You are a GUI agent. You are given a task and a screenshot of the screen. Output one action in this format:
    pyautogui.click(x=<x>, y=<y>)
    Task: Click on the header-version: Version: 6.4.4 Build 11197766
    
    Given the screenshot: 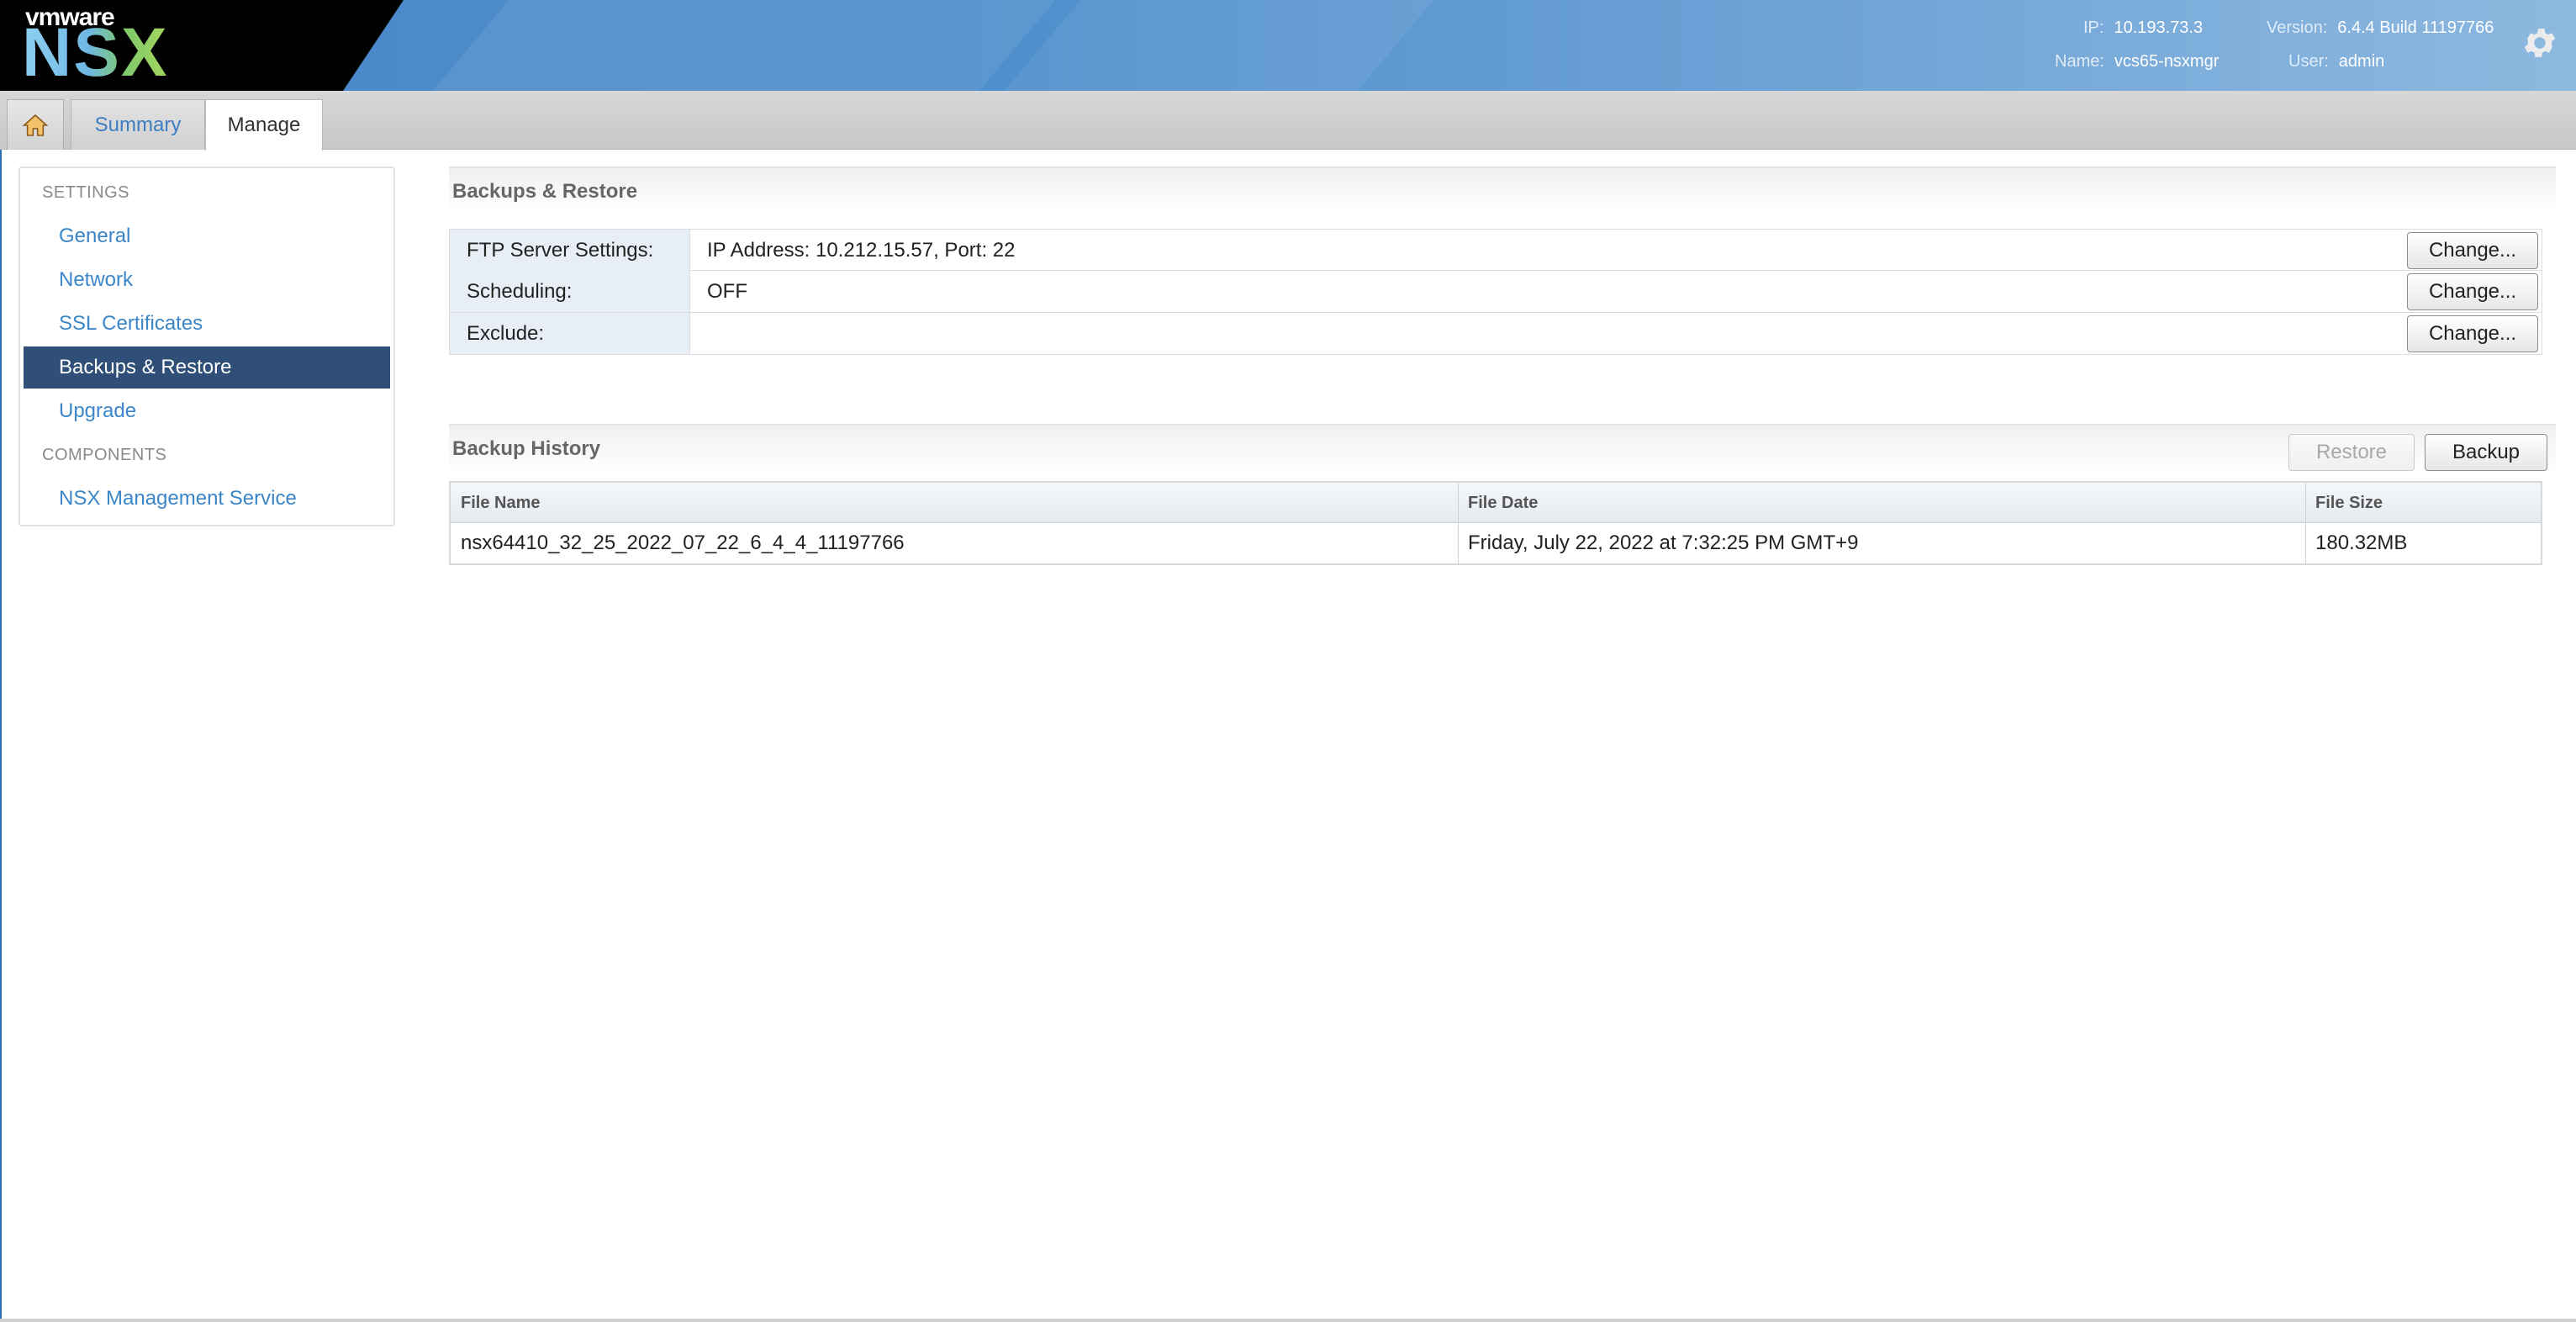 What is the action you would take?
    pyautogui.click(x=2380, y=28)
    